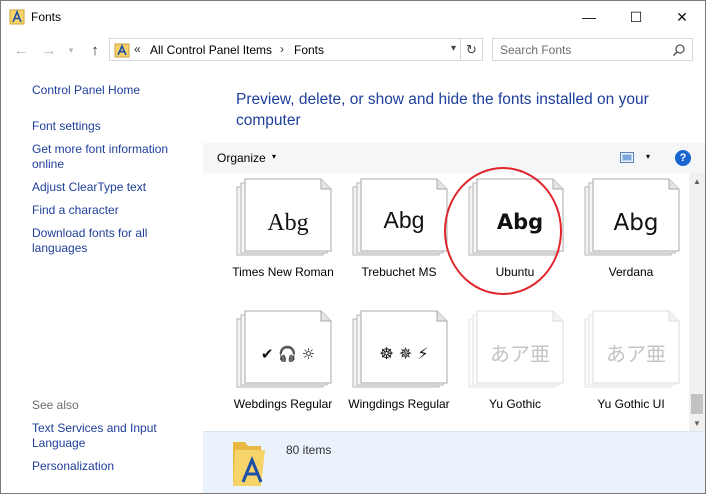  What do you see at coordinates (71, 50) in the screenshot?
I see `recent-locations-chevron-icon: ▾` at bounding box center [71, 50].